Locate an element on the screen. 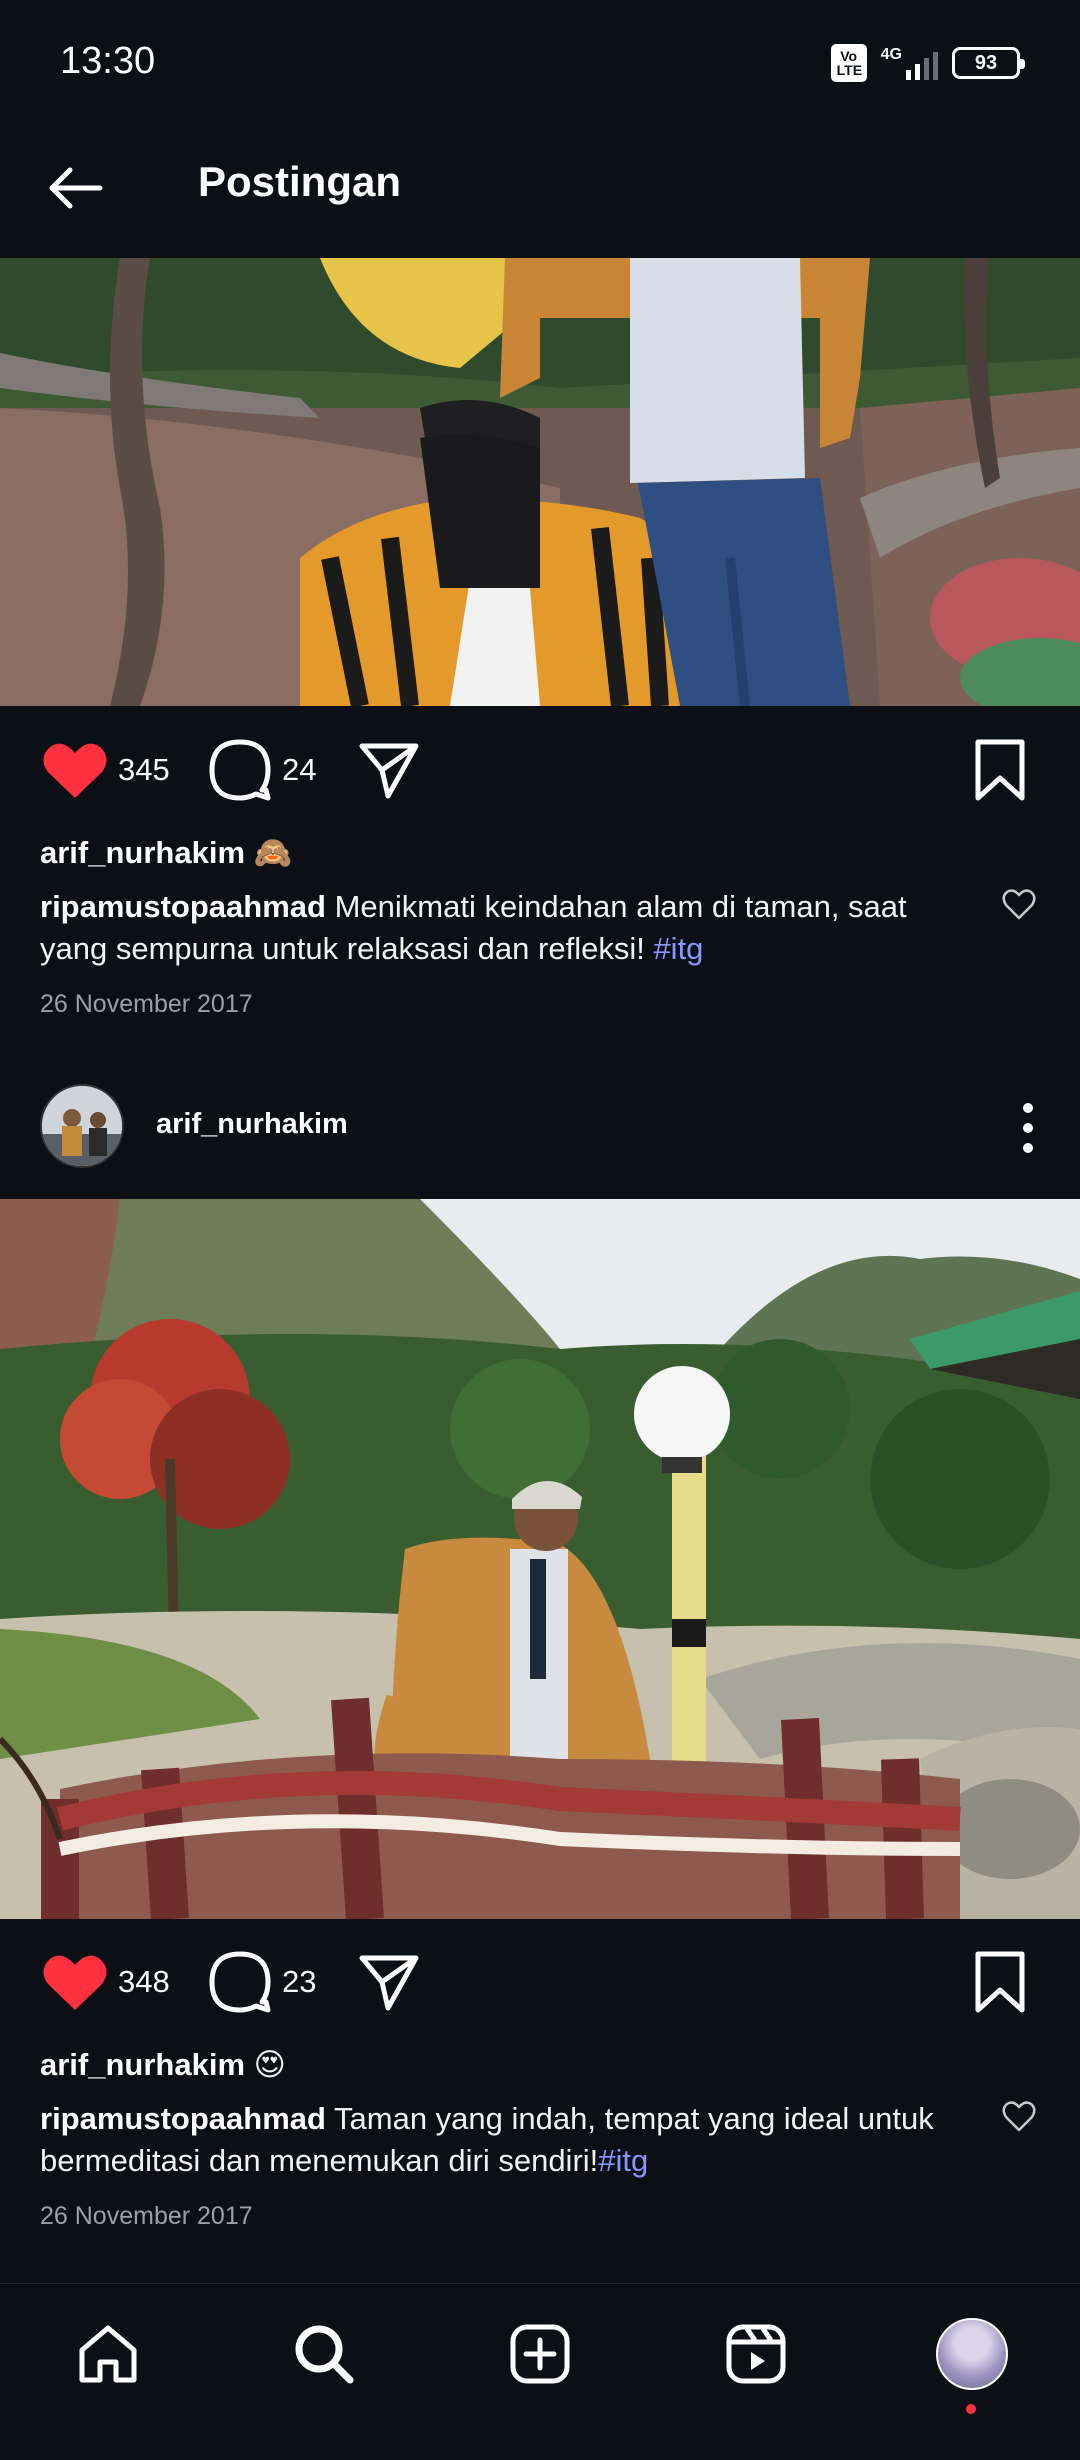 This screenshot has width=1080, height=2460. signal-icon: 4G is located at coordinates (909, 63).